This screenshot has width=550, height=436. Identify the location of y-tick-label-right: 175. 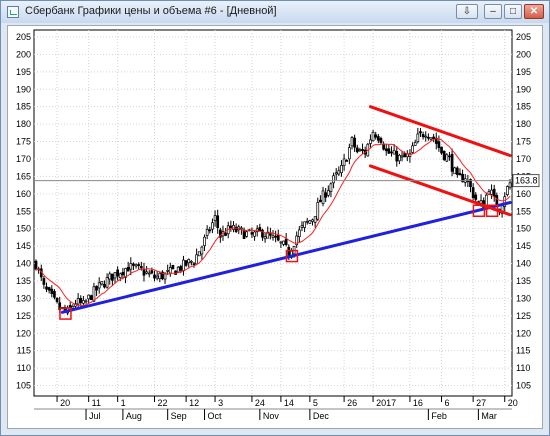
(523, 142).